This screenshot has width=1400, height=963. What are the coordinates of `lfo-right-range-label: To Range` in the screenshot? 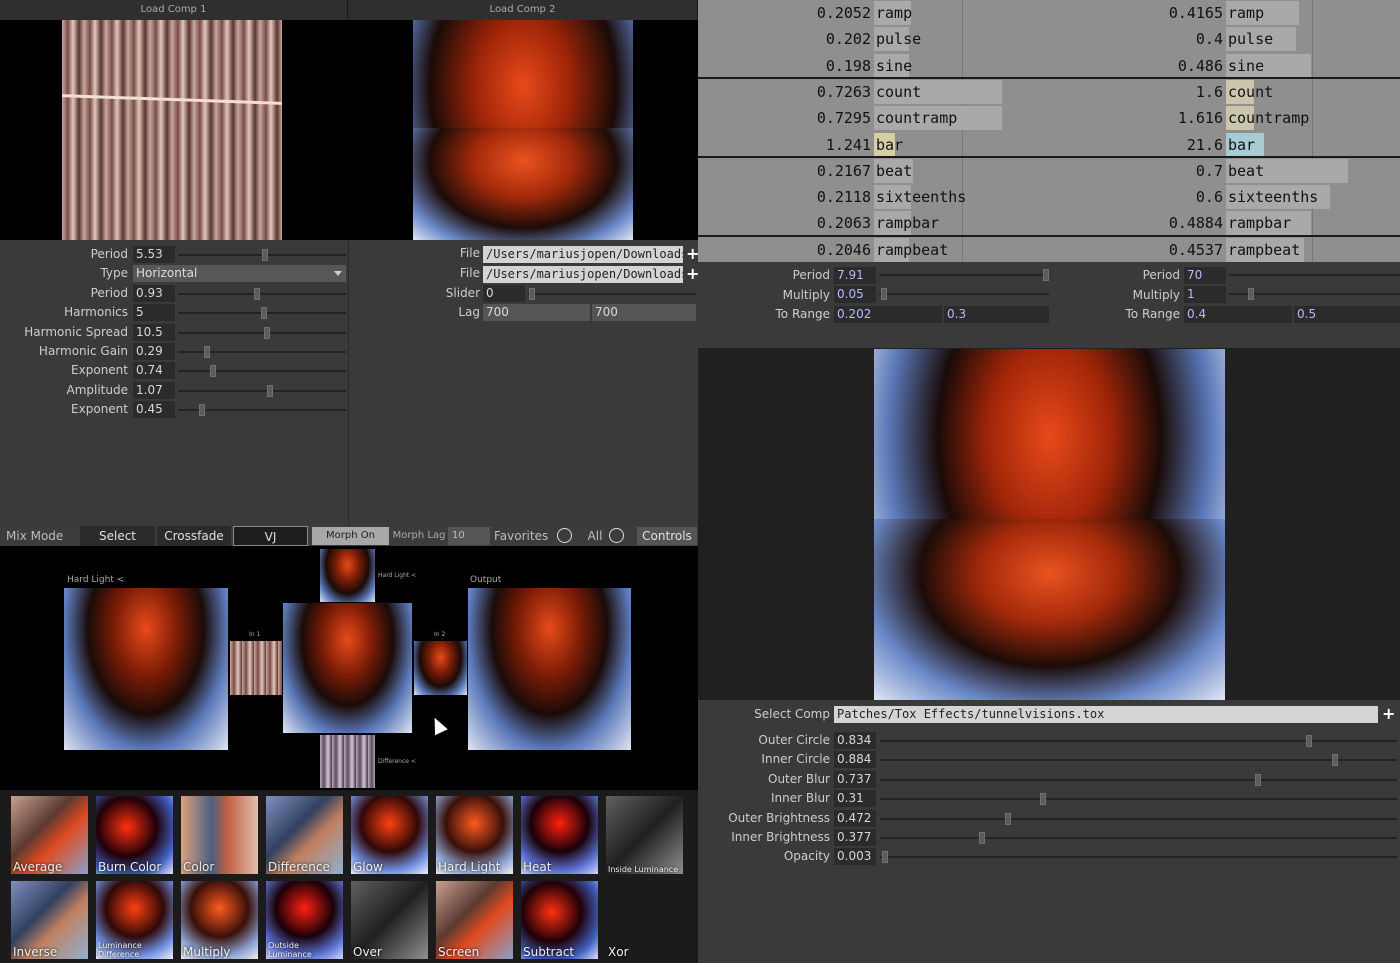 It's located at (1152, 314).